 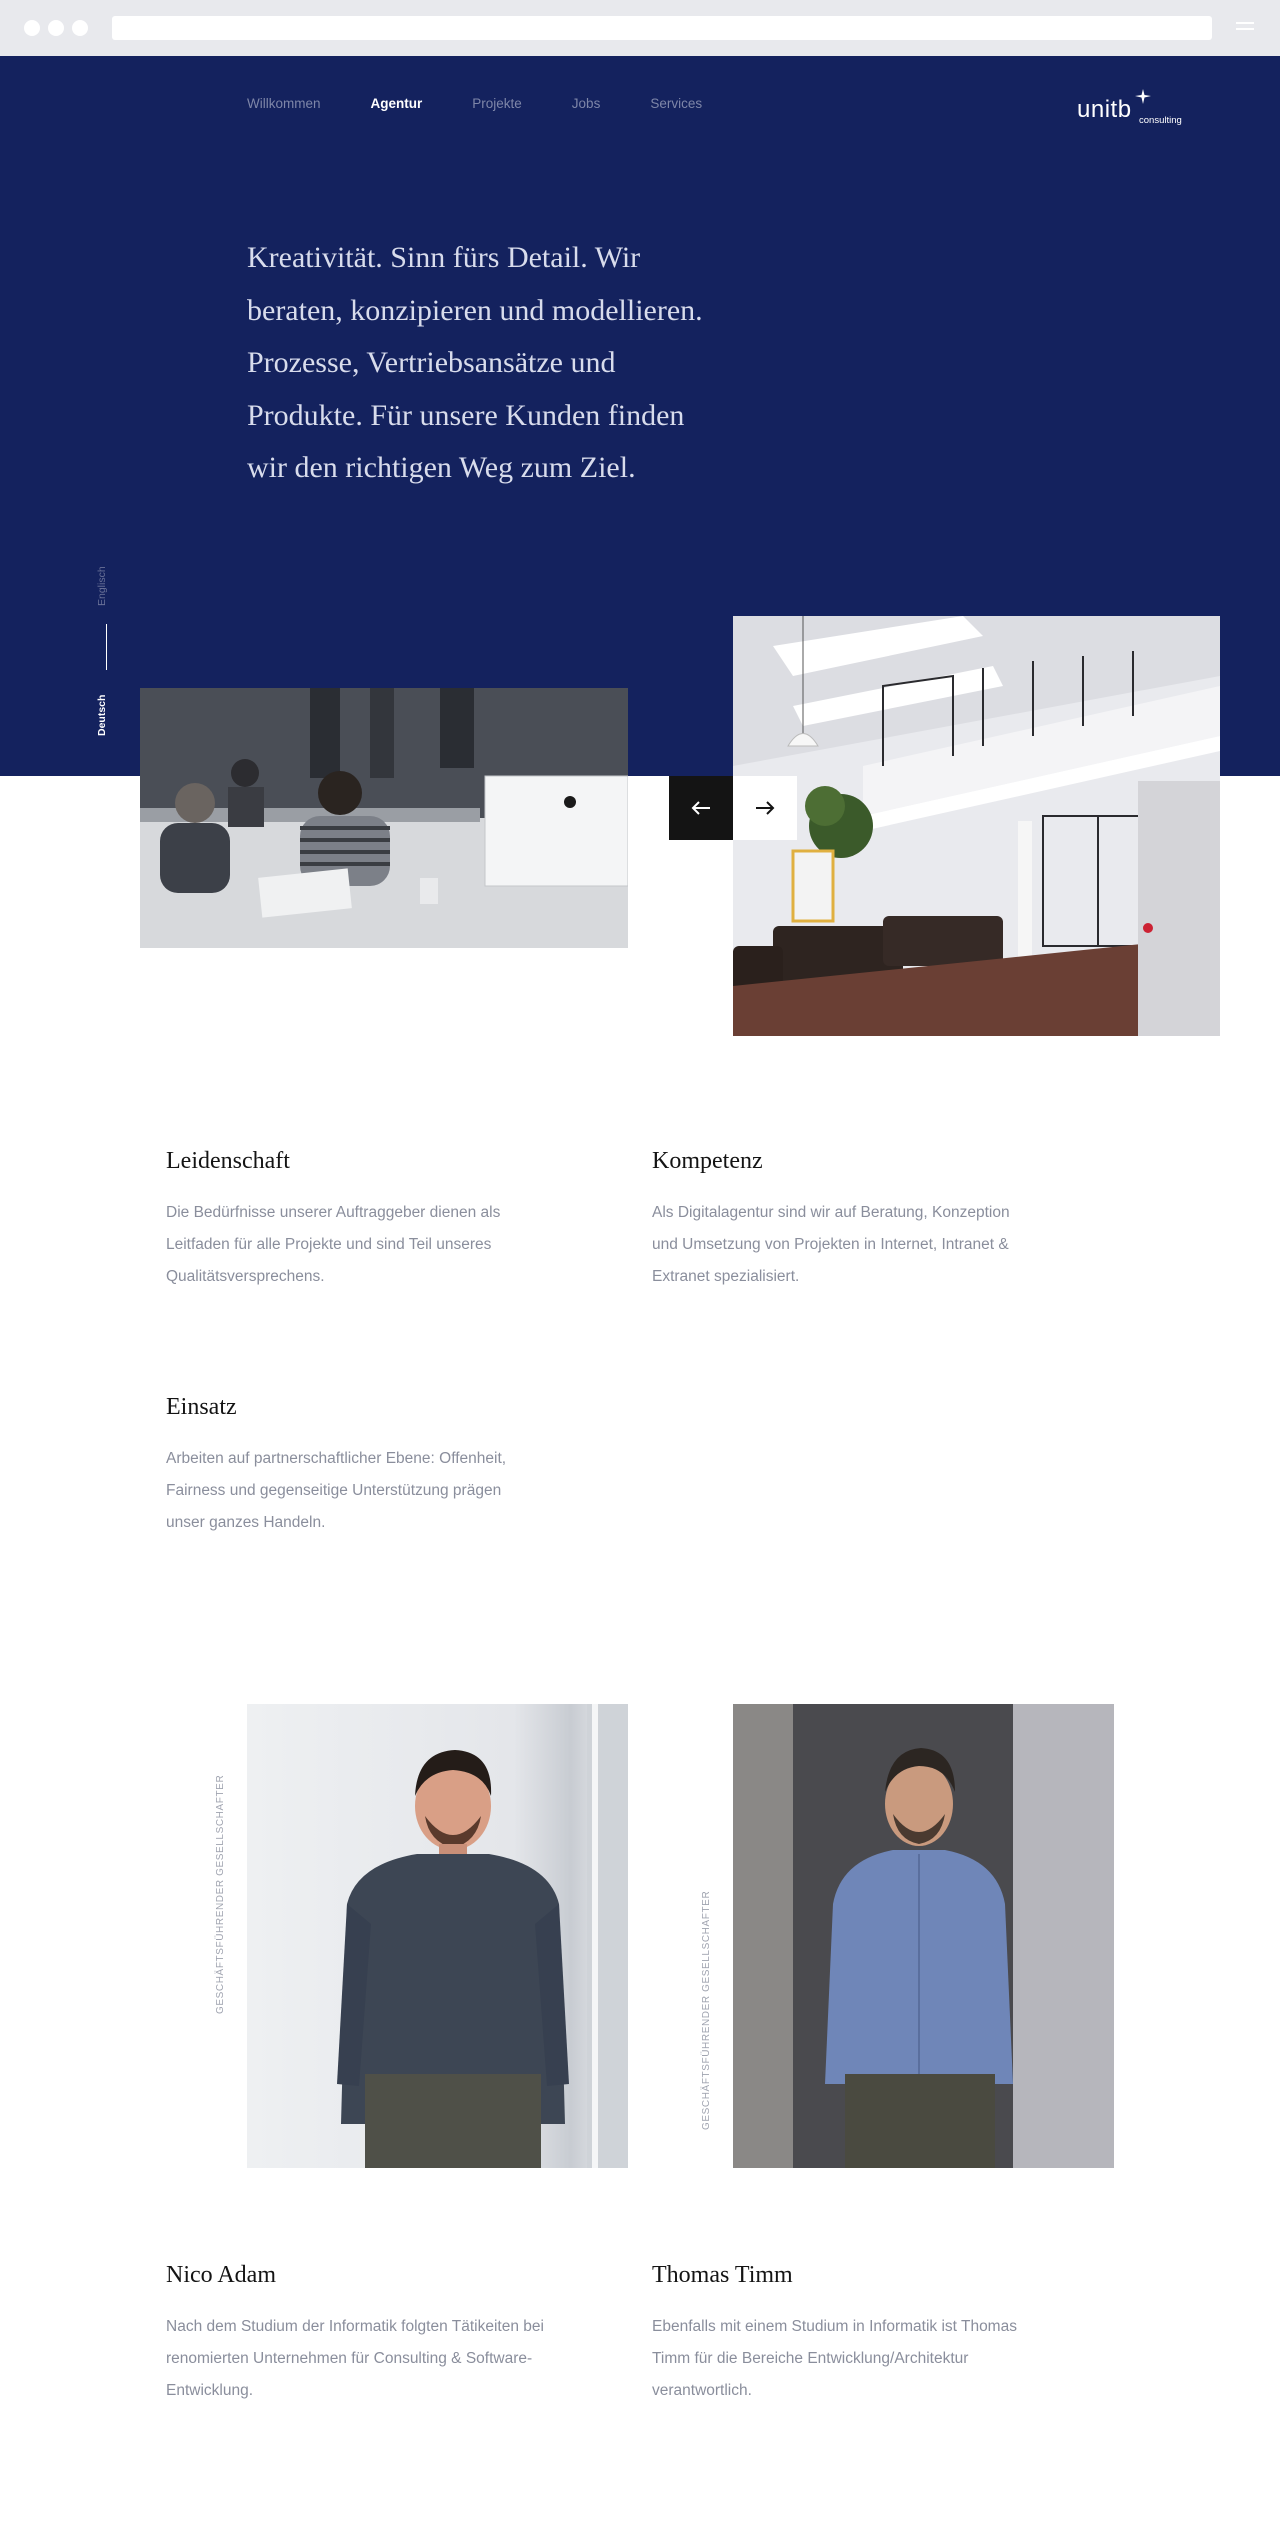 I want to click on brand-logo: unitb consulting, so click(x=1137, y=110).